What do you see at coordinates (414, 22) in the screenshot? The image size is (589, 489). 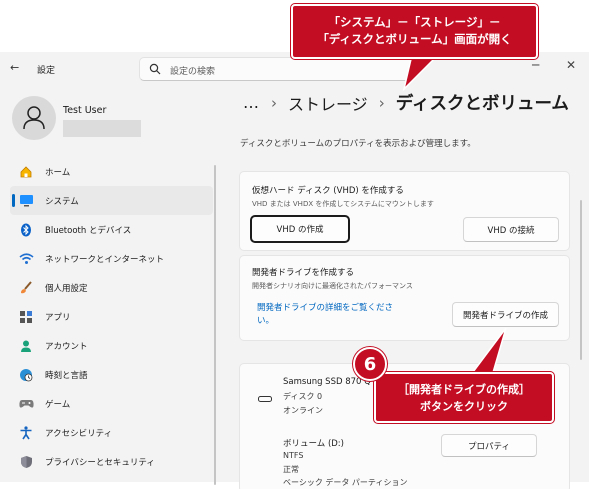 I see `annotation-top-line1: 「システム」－「ストレージ」－` at bounding box center [414, 22].